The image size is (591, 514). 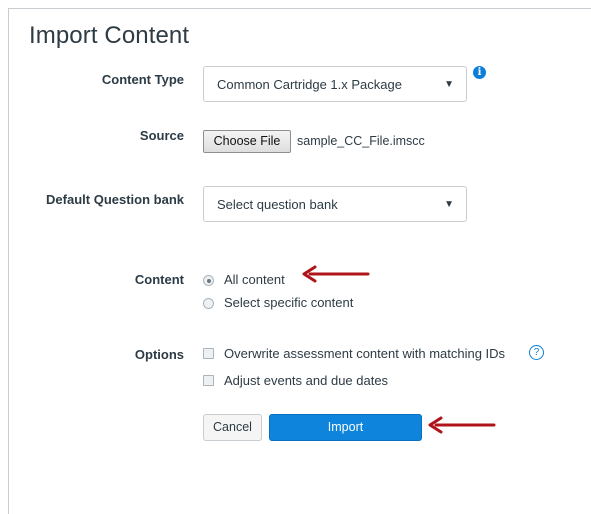 What do you see at coordinates (142, 79) in the screenshot?
I see `content-type-label: Content Type` at bounding box center [142, 79].